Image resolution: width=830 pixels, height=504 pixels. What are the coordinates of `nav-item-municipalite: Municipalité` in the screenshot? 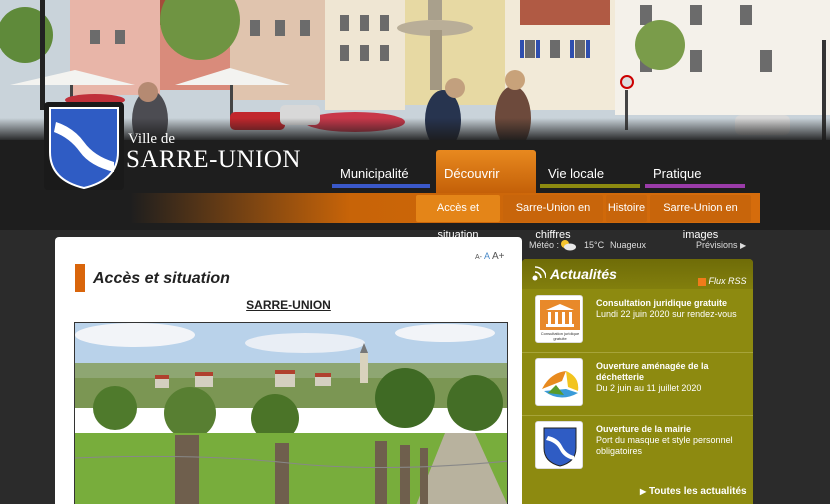 It's located at (381, 174).